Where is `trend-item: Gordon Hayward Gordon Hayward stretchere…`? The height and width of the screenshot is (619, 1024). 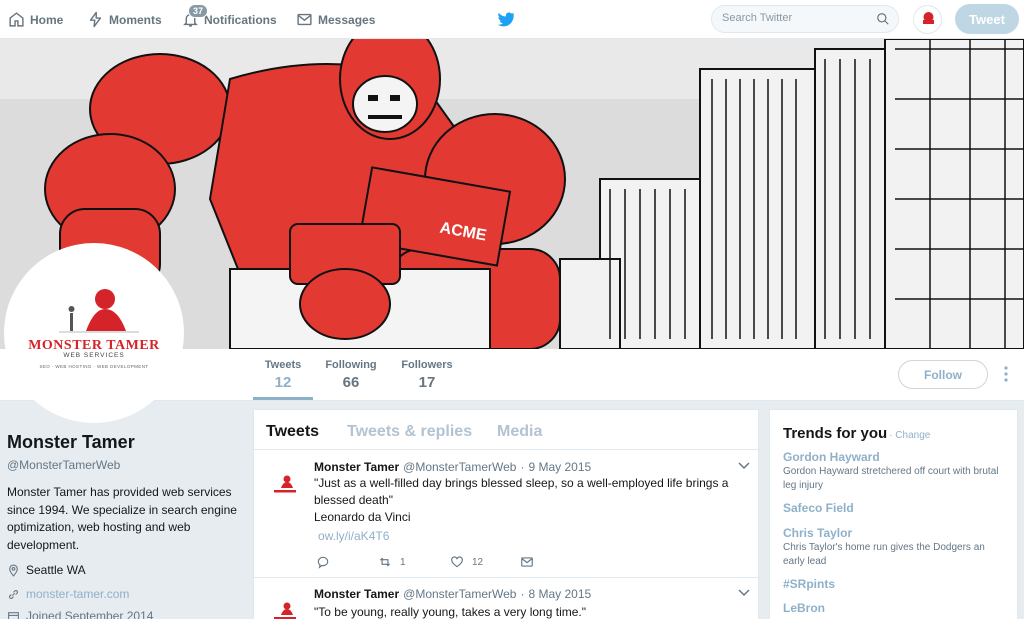
trend-item: Gordon Hayward Gordon Hayward stretchere… is located at coordinates (895, 471).